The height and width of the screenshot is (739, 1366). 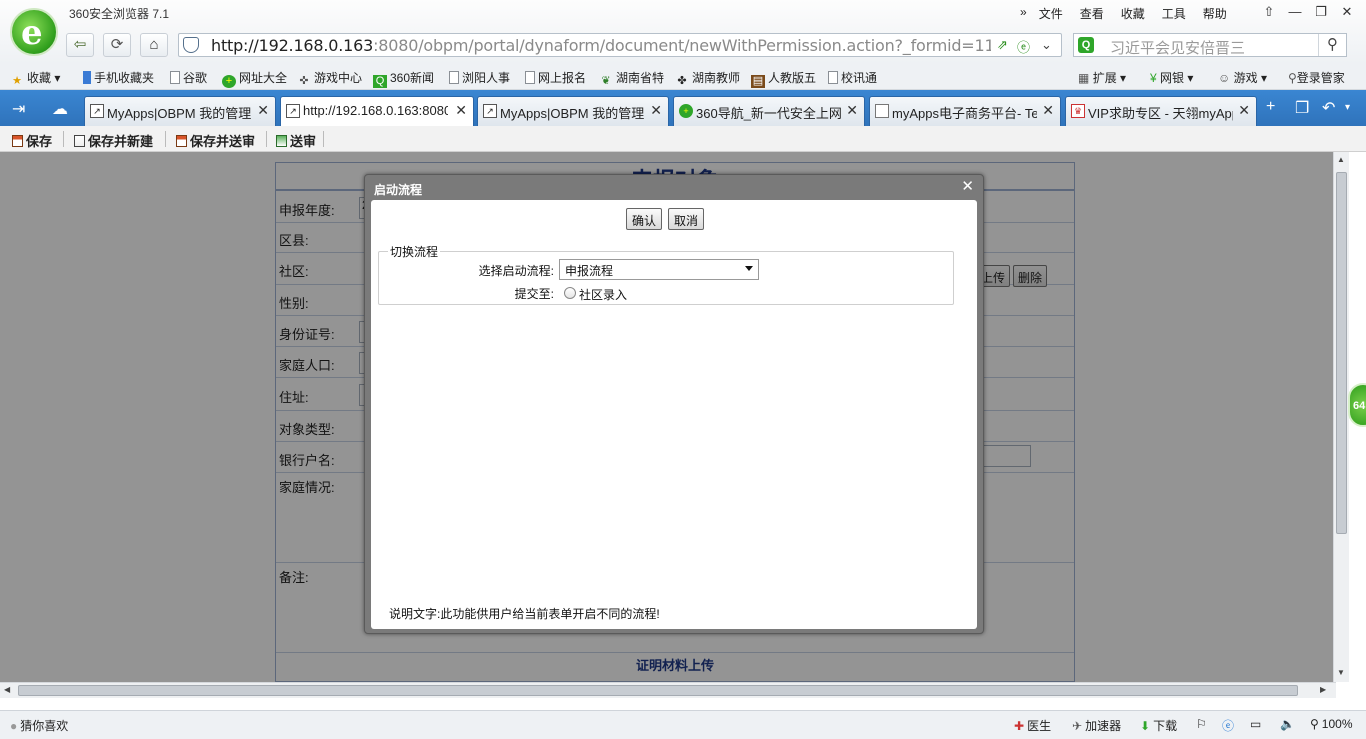 I want to click on accelerator-button: ✈ 加速器, so click(x=1096, y=725).